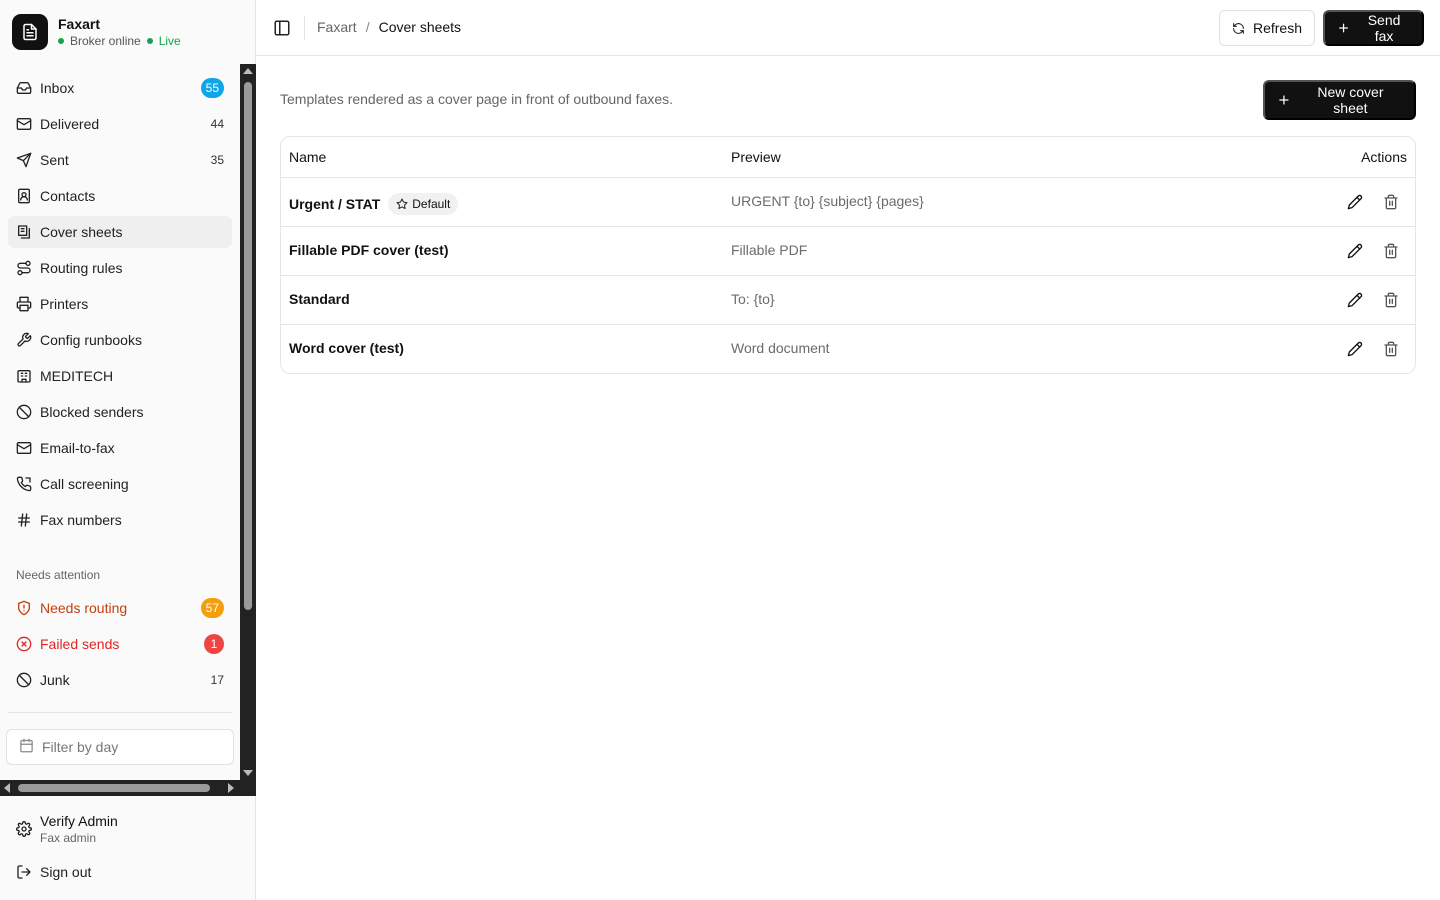 This screenshot has width=1440, height=900. I want to click on phone-icon, so click(24, 484).